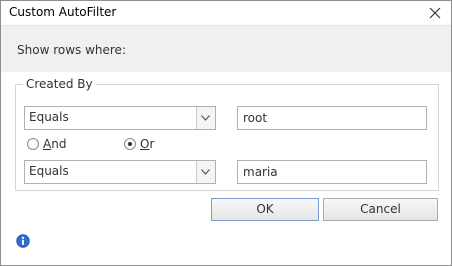  What do you see at coordinates (226, 13) in the screenshot?
I see `title-bar: Custom AutoFilter` at bounding box center [226, 13].